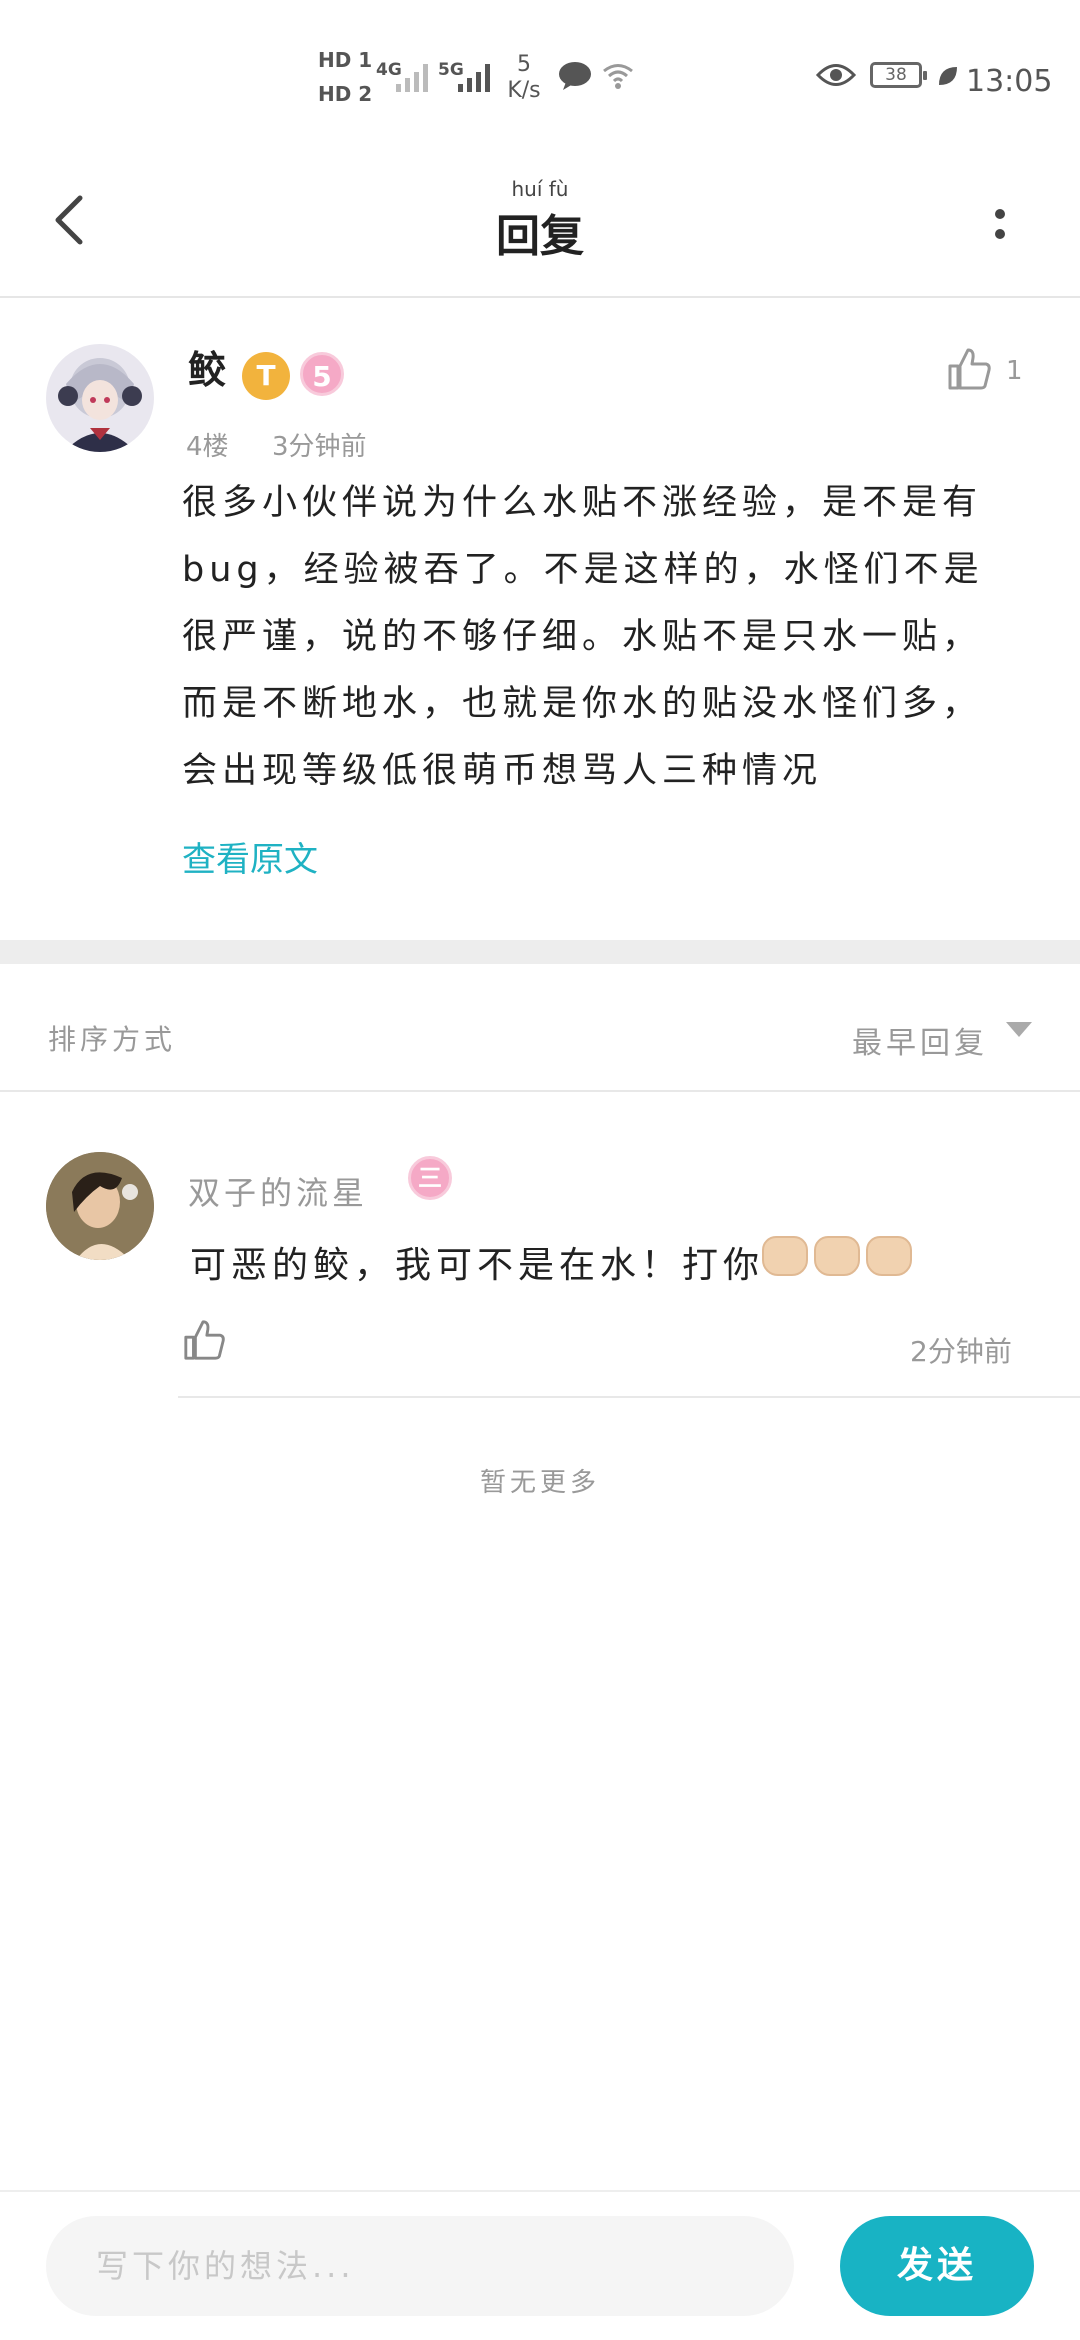 The height and width of the screenshot is (2340, 1080). Describe the element at coordinates (477, 1265) in the screenshot. I see `reply-body: 可恶的鲛，我可不是在水！打你` at that location.